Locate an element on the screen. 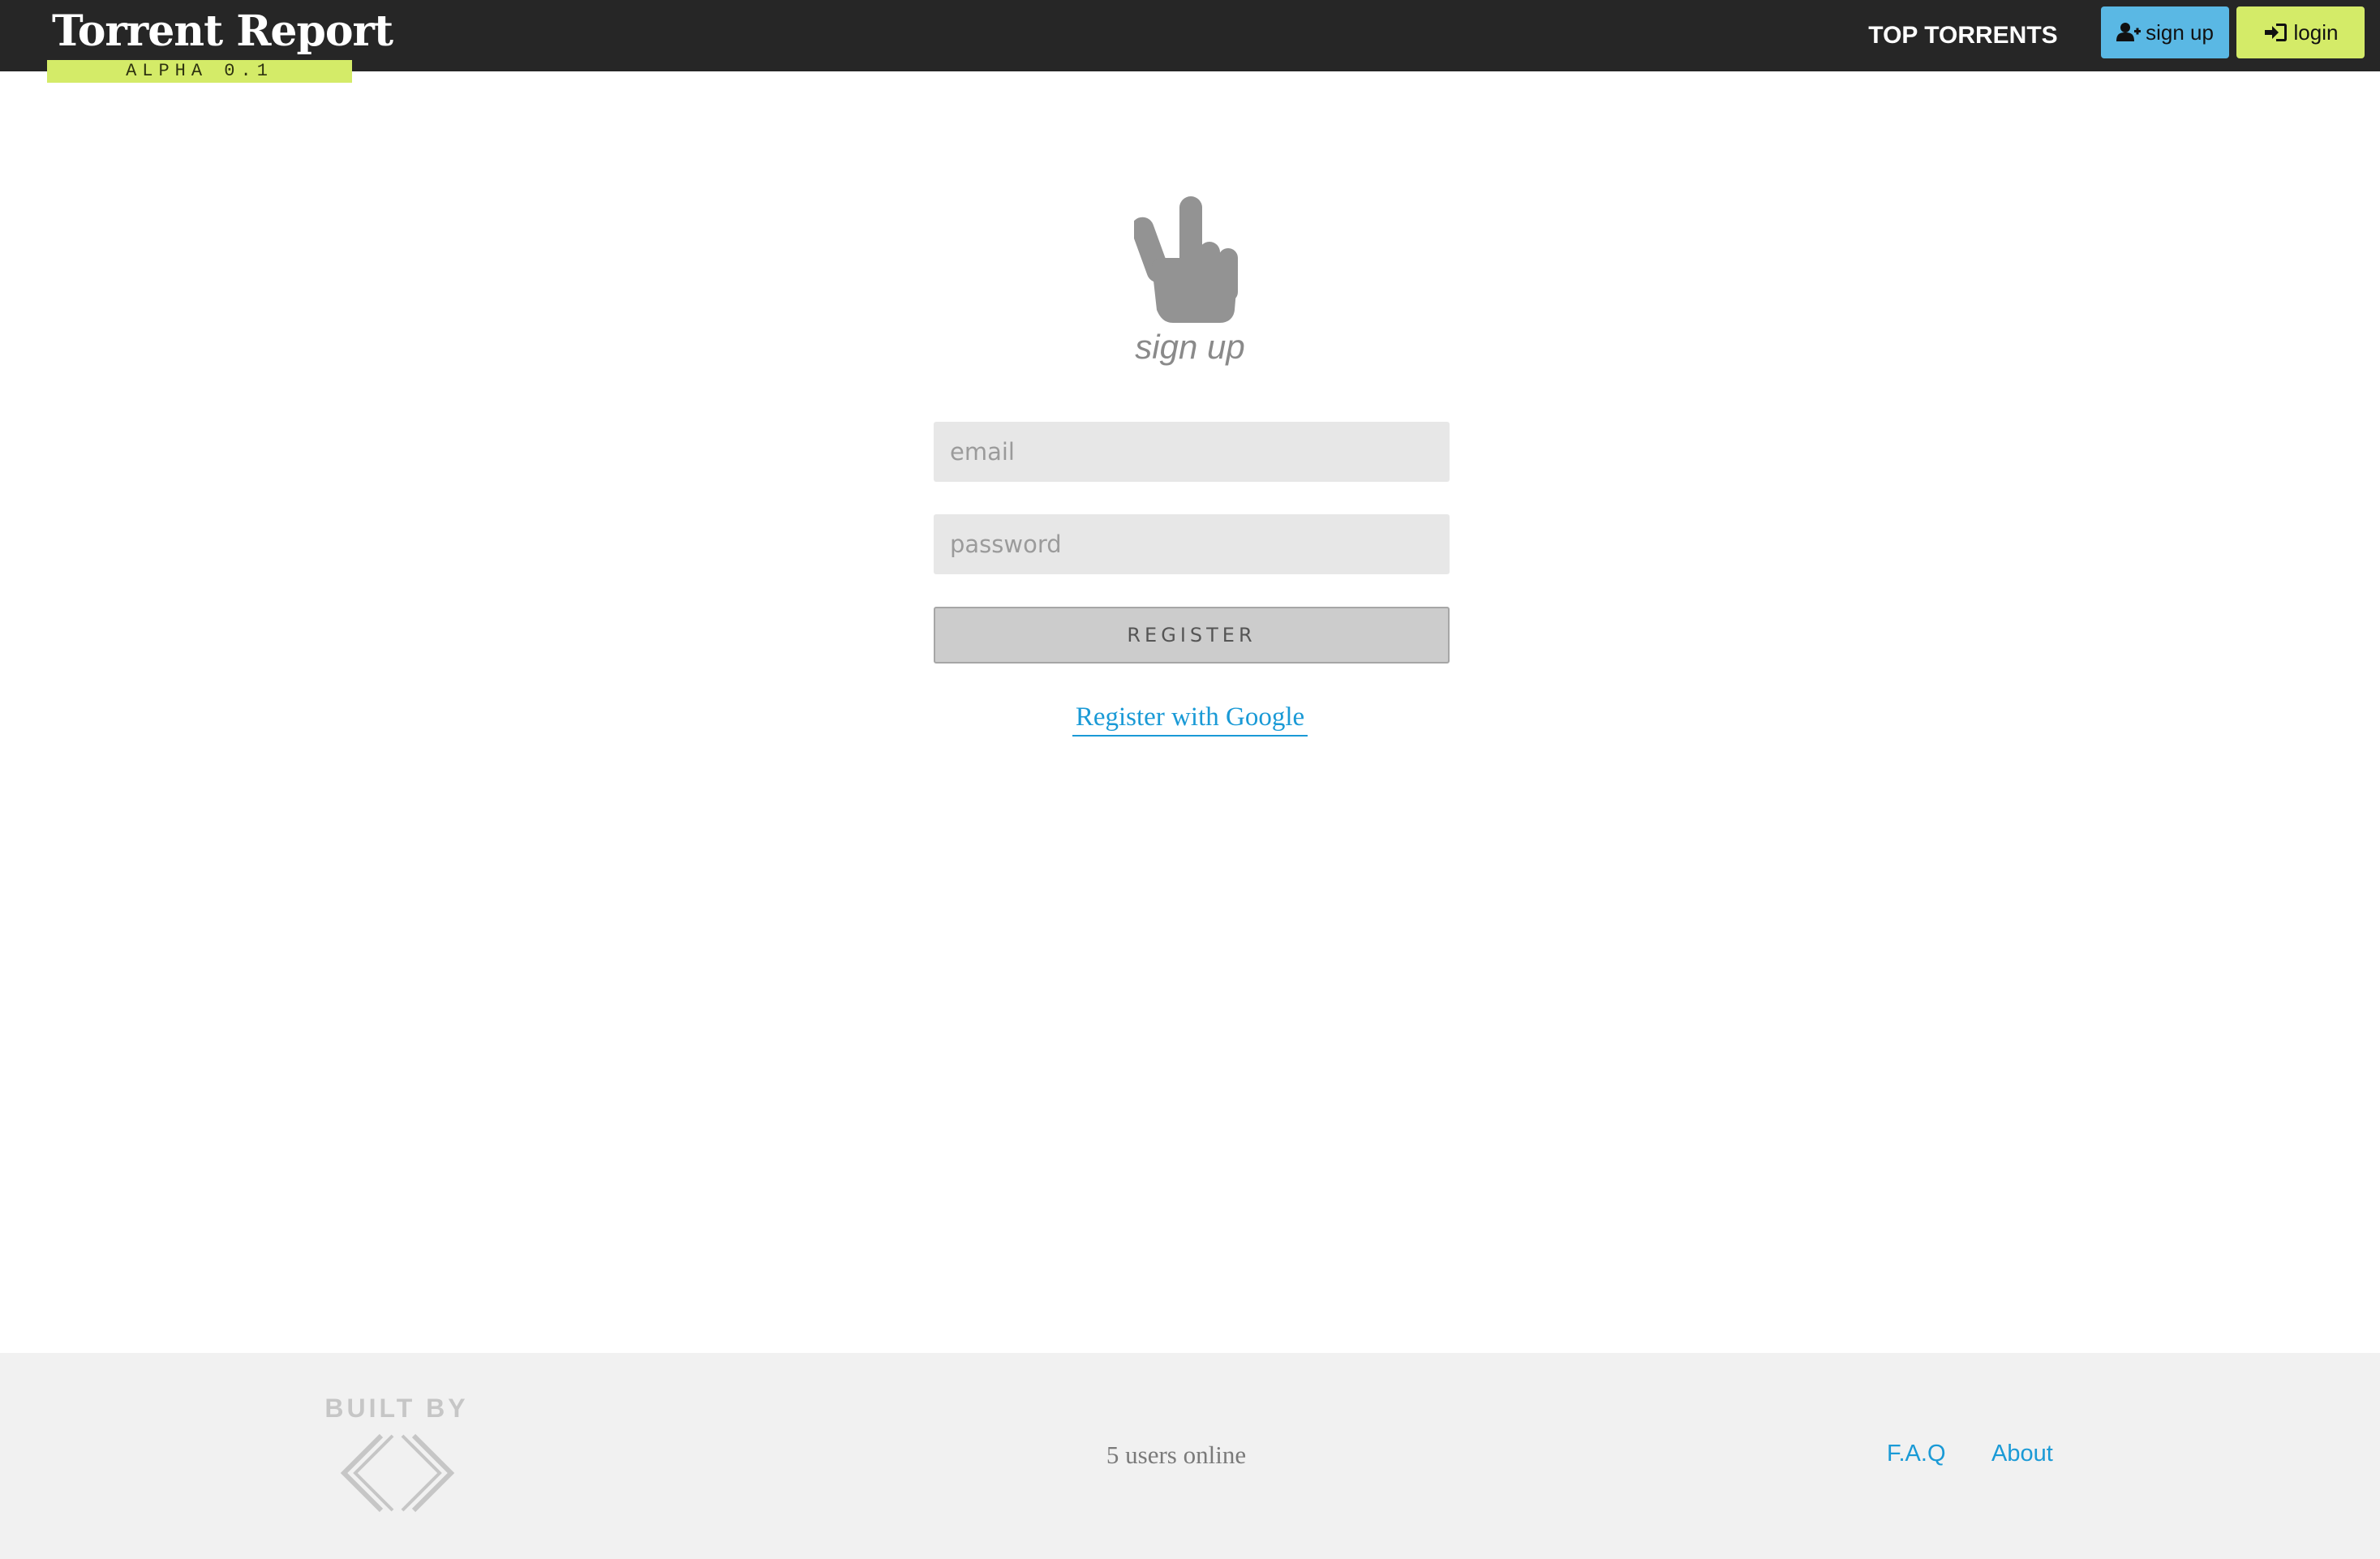 This screenshot has width=2380, height=1559. google-link-label: Register with Google is located at coordinates (1190, 719).